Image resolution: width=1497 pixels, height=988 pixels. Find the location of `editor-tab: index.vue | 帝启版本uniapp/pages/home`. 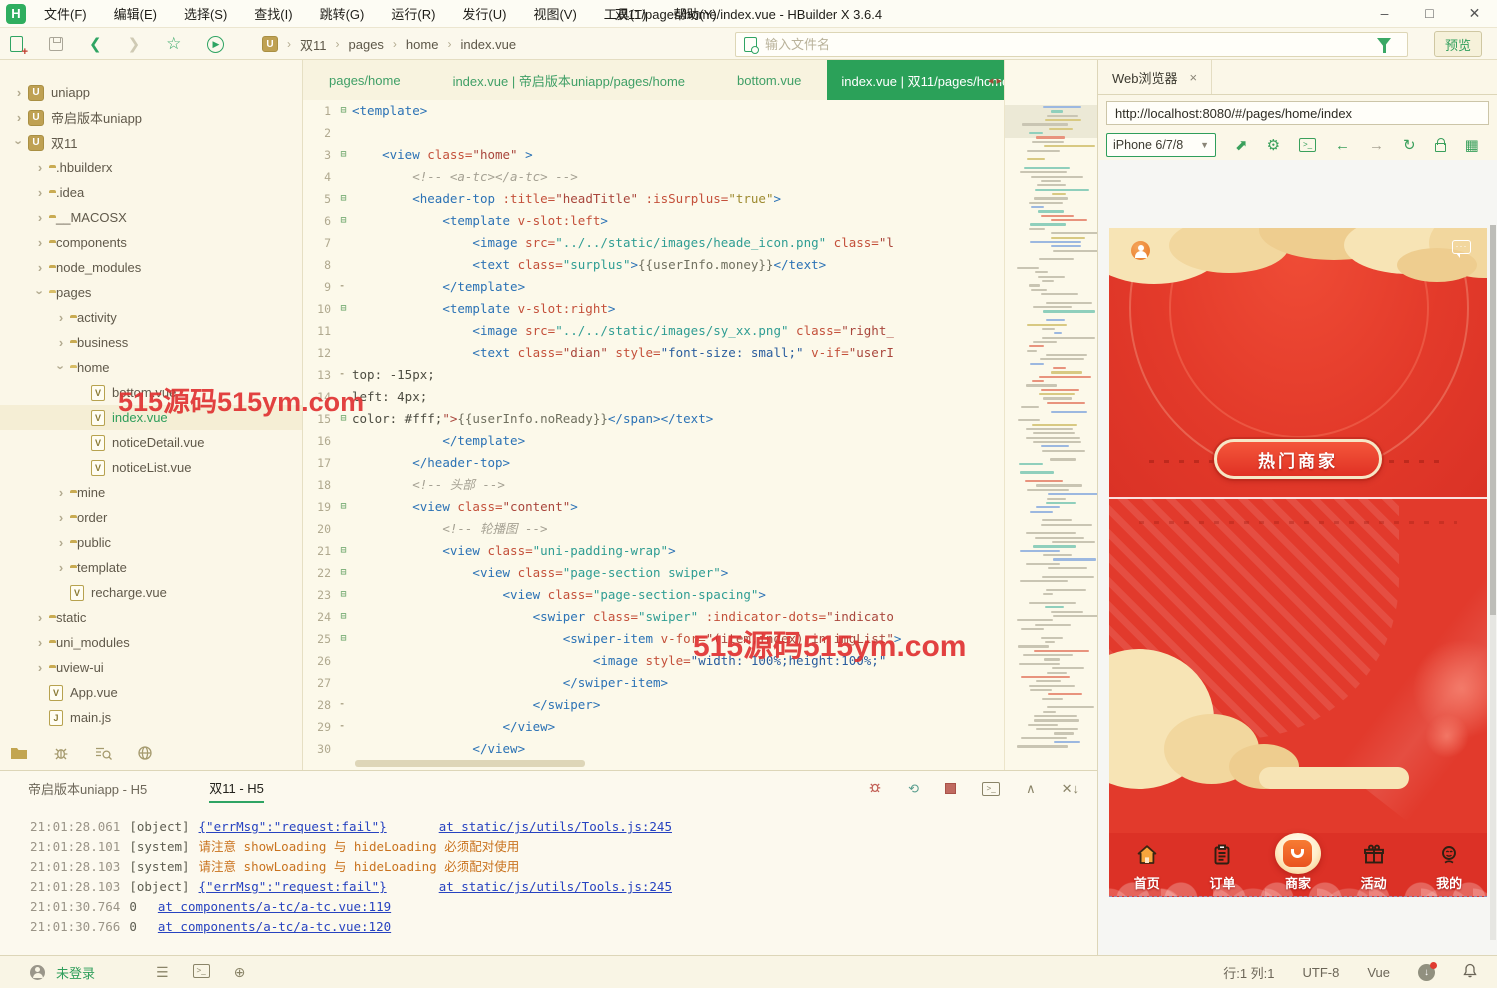

editor-tab: index.vue | 帝启版本uniapp/pages/home is located at coordinates (569, 80).